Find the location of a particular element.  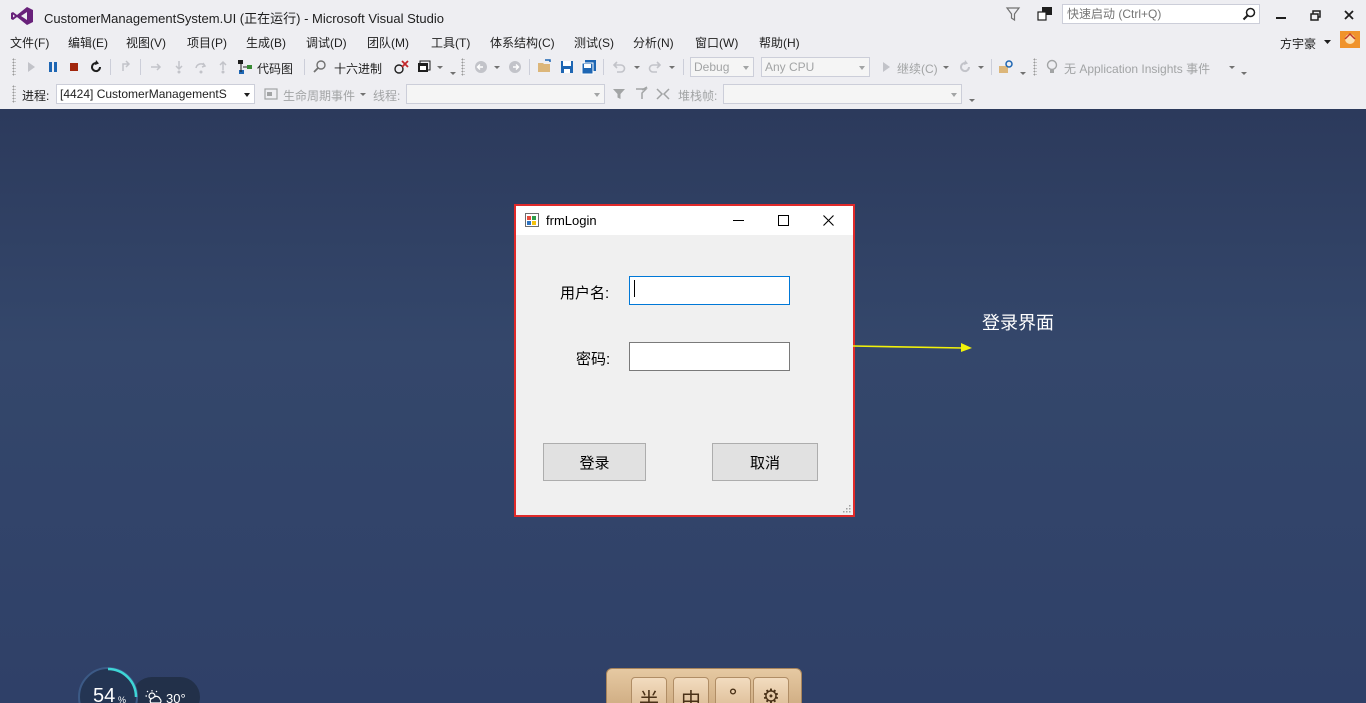

close-window-button is located at coordinates (1349, 15).